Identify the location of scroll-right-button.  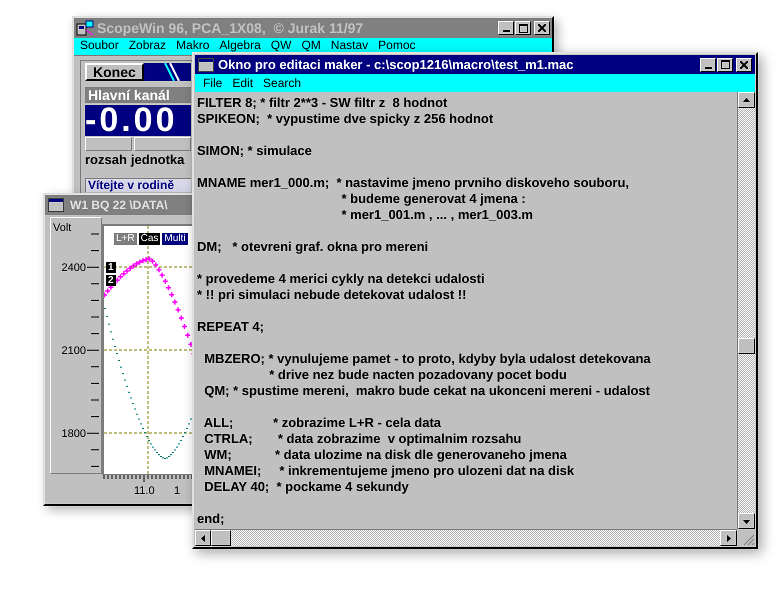
(728, 538).